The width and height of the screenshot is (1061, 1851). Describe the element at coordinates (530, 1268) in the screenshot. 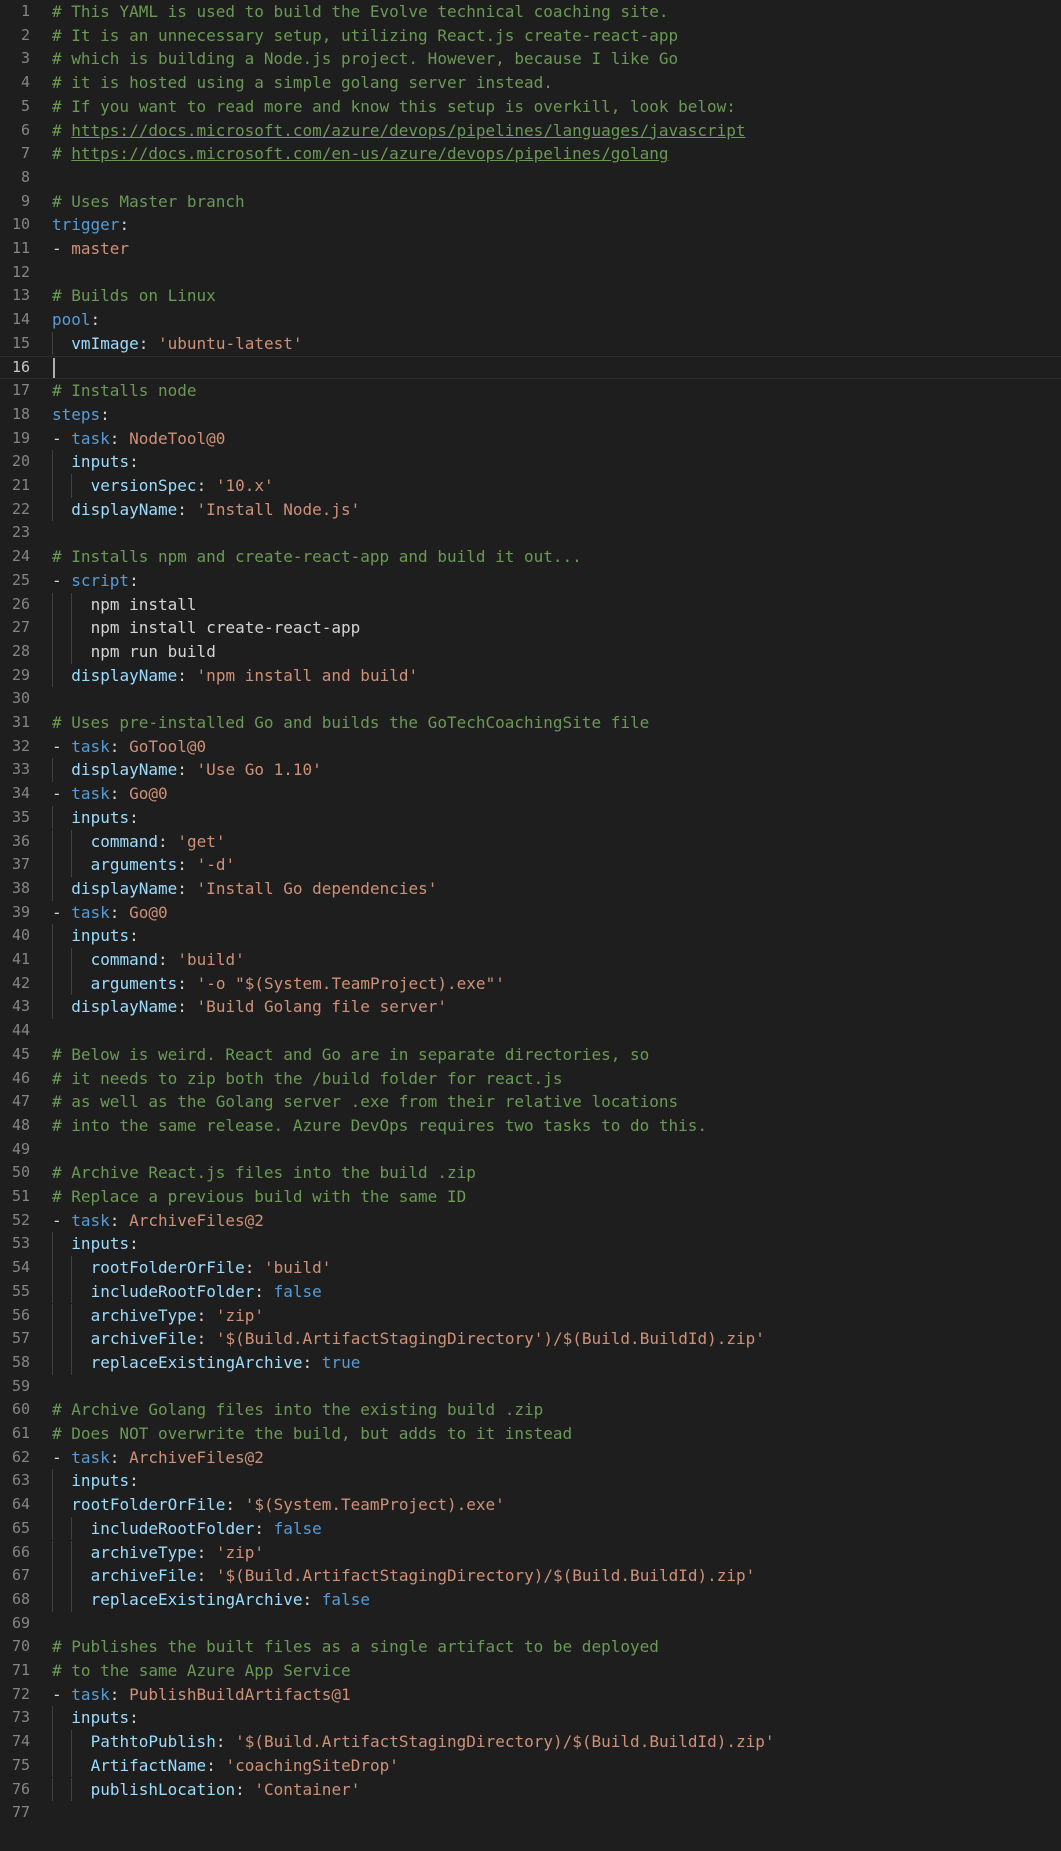

I see `code-line: 54 rootFolderOrFile: 'build'` at that location.